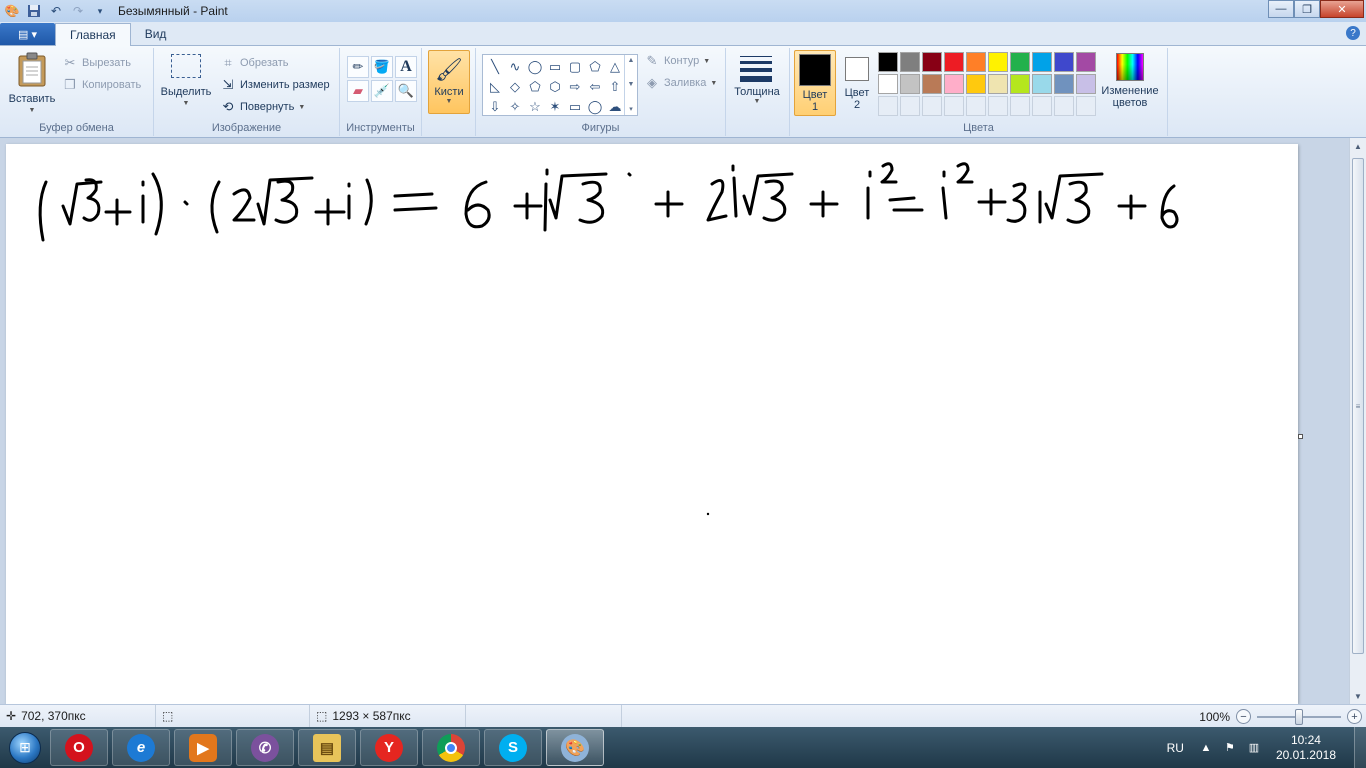 This screenshot has height=768, width=1366. What do you see at coordinates (32, 84) in the screenshot?
I see `paste-button: Вставить ▼` at bounding box center [32, 84].